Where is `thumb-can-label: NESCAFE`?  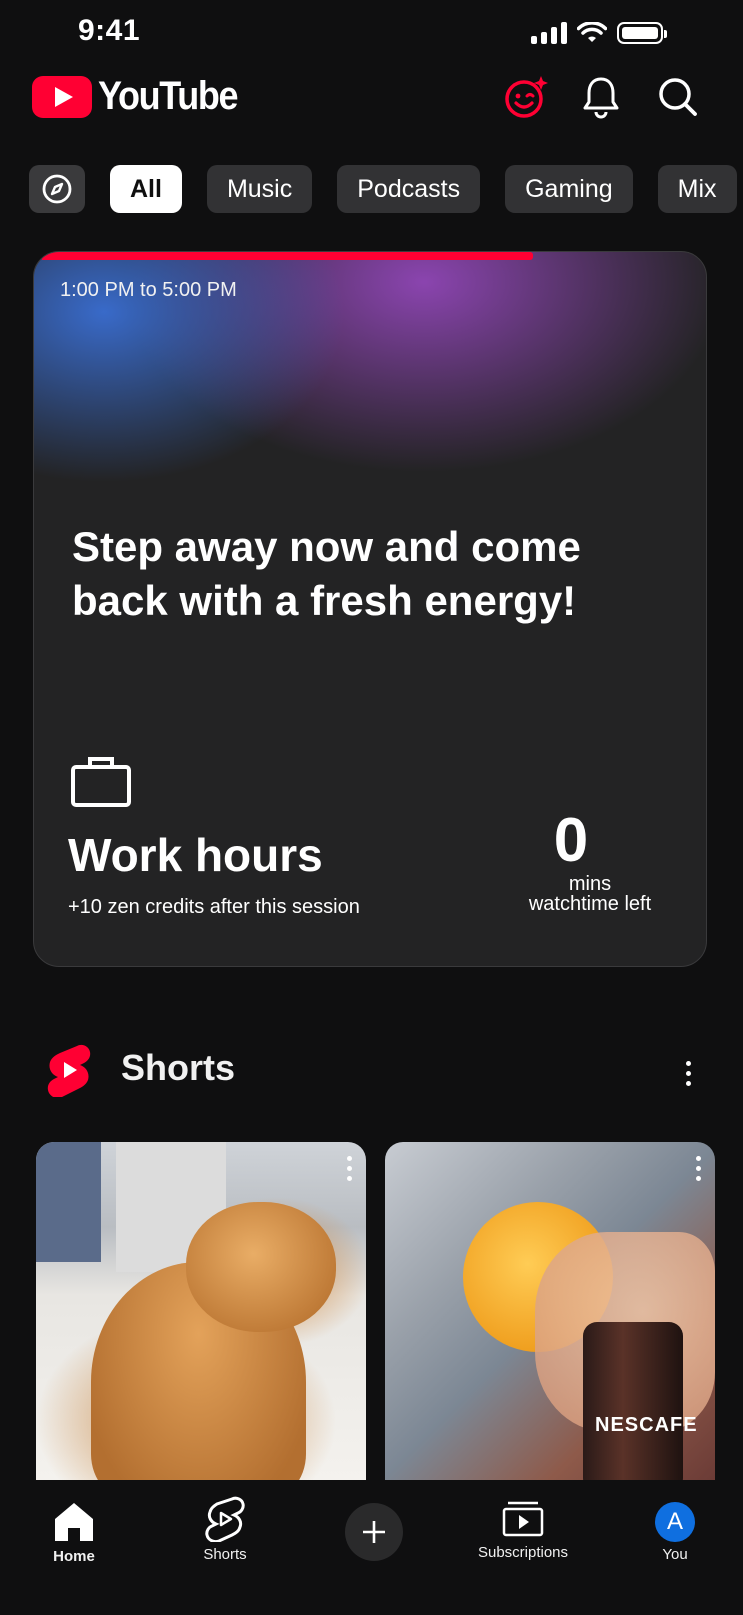
thumb-can-label: NESCAFE is located at coordinates (646, 1425).